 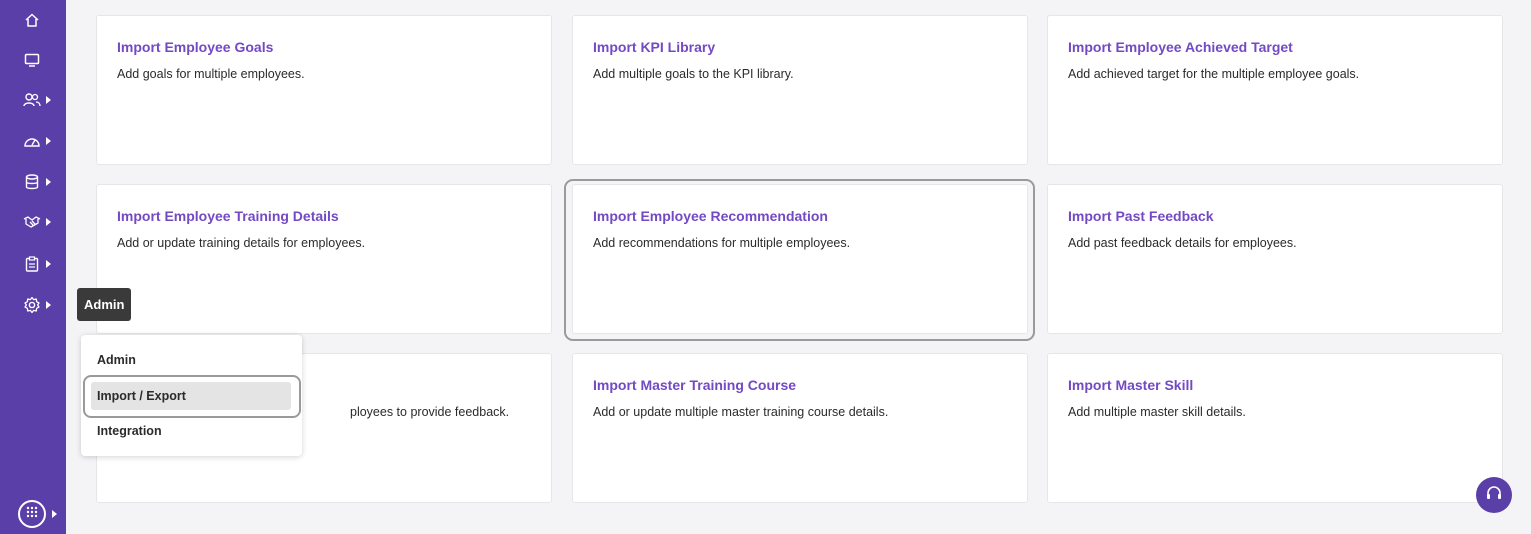 I want to click on apps-menu-button, so click(x=32, y=514).